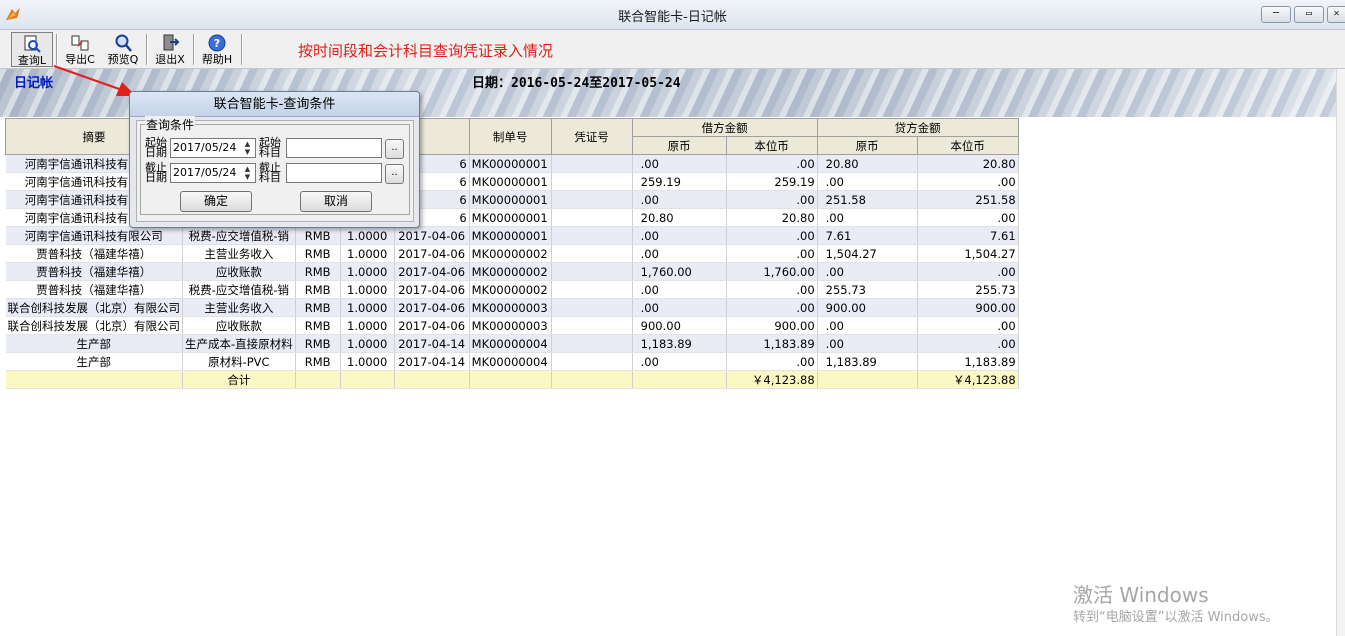 The image size is (1345, 636). Describe the element at coordinates (1340, 352) in the screenshot. I see `vertical-scrollbar` at that location.